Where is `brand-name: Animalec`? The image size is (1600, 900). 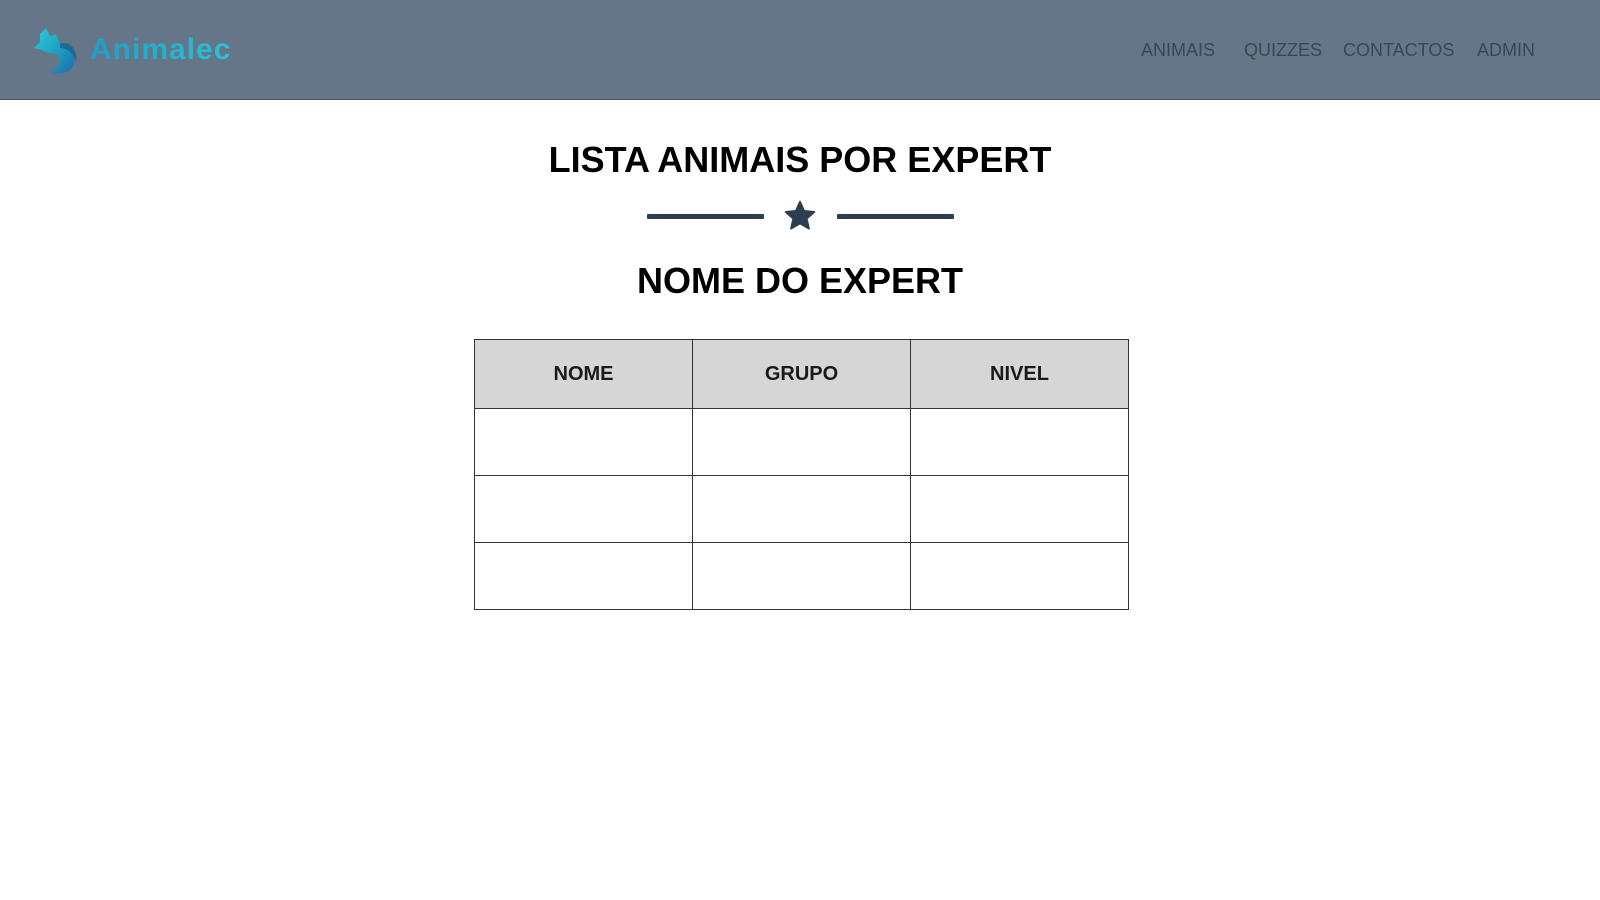
brand-name: Animalec is located at coordinates (161, 49).